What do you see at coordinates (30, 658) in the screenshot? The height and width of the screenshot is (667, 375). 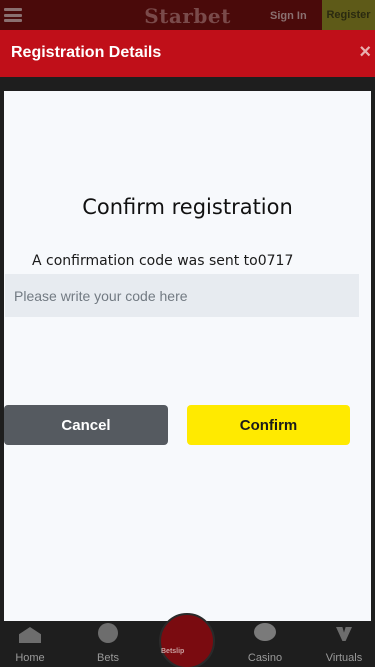 I see `nav-label-home: Home` at bounding box center [30, 658].